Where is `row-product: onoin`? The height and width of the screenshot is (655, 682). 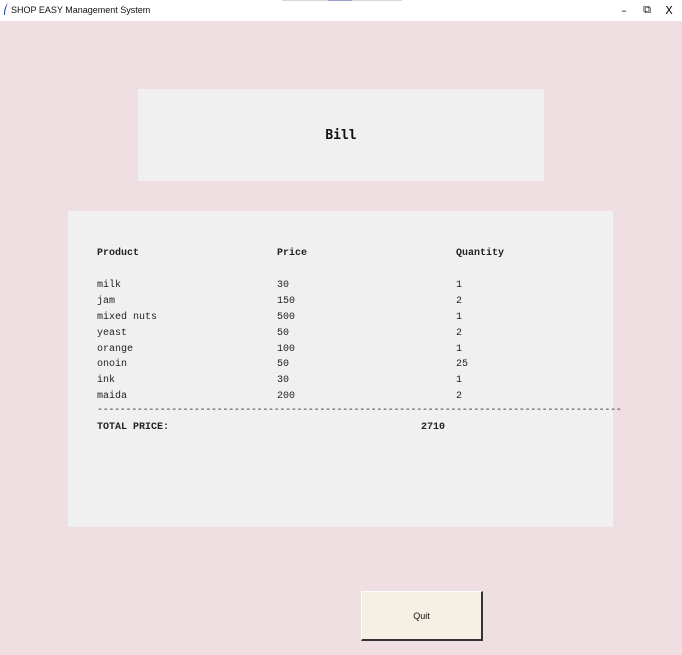 row-product: onoin is located at coordinates (112, 364).